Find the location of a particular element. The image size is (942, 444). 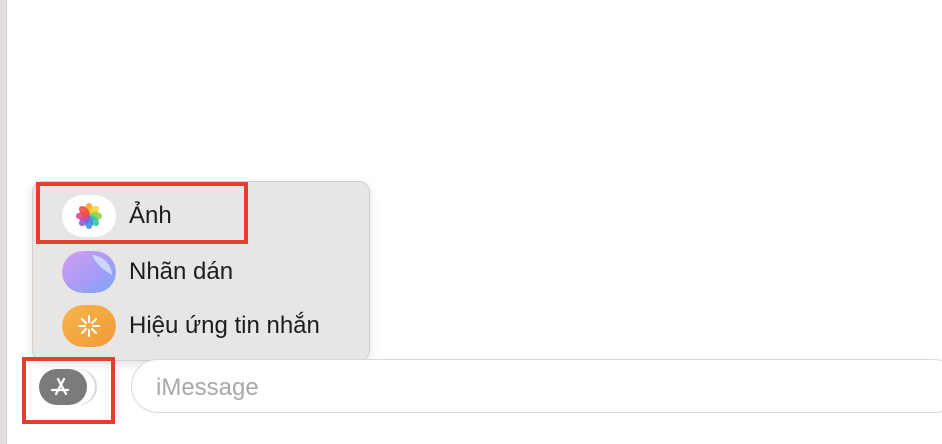

imessage-input is located at coordinates (536, 388).